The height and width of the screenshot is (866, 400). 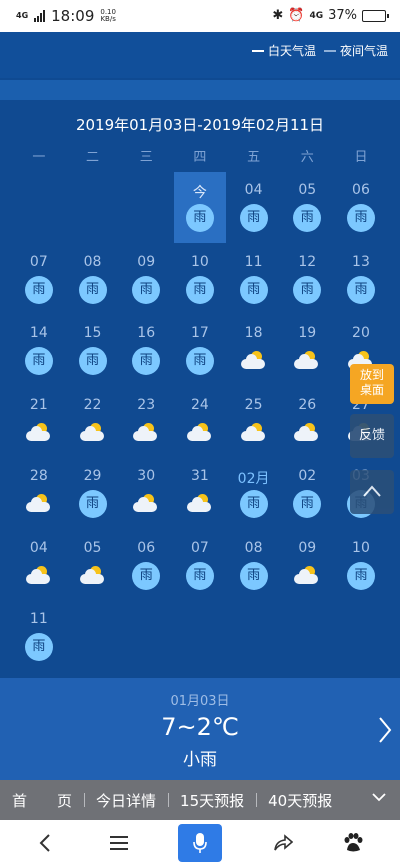 What do you see at coordinates (329, 50) in the screenshot?
I see `legend-night-swatch` at bounding box center [329, 50].